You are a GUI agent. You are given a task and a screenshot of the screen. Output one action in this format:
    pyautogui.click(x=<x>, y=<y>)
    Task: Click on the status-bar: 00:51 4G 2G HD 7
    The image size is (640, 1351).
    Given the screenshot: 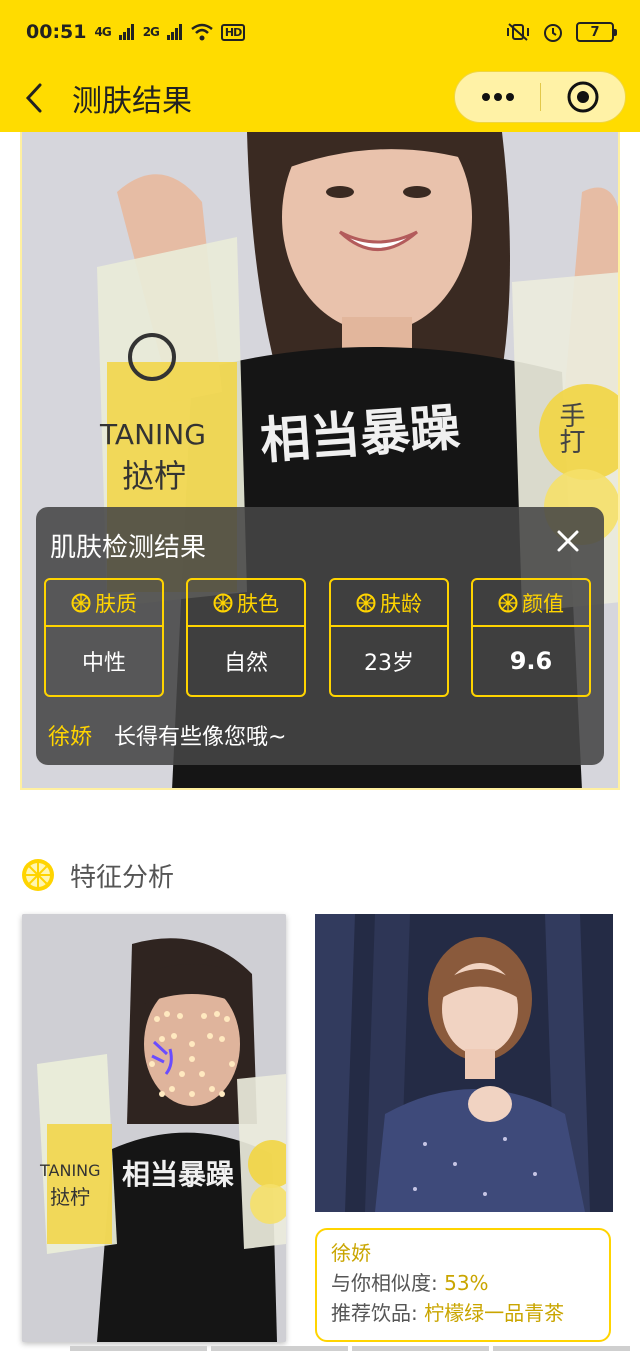 What is the action you would take?
    pyautogui.click(x=320, y=32)
    